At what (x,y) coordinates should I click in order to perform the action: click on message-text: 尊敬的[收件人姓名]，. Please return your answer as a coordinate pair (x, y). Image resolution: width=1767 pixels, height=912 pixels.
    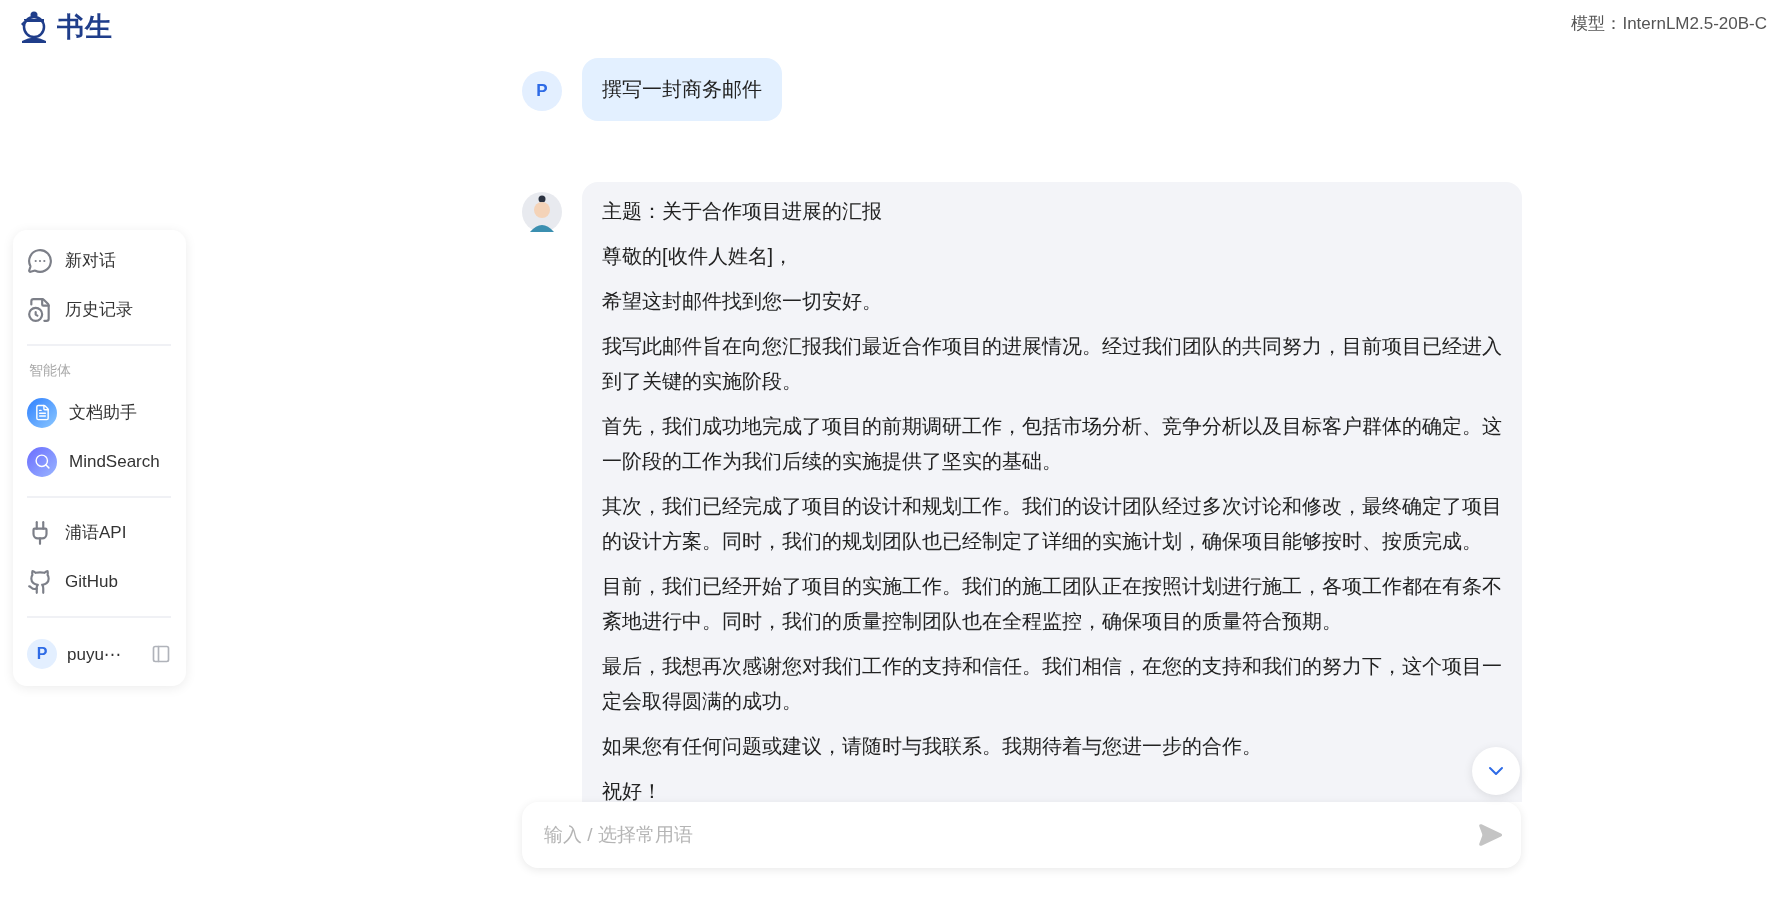
    Looking at the image, I should click on (698, 256).